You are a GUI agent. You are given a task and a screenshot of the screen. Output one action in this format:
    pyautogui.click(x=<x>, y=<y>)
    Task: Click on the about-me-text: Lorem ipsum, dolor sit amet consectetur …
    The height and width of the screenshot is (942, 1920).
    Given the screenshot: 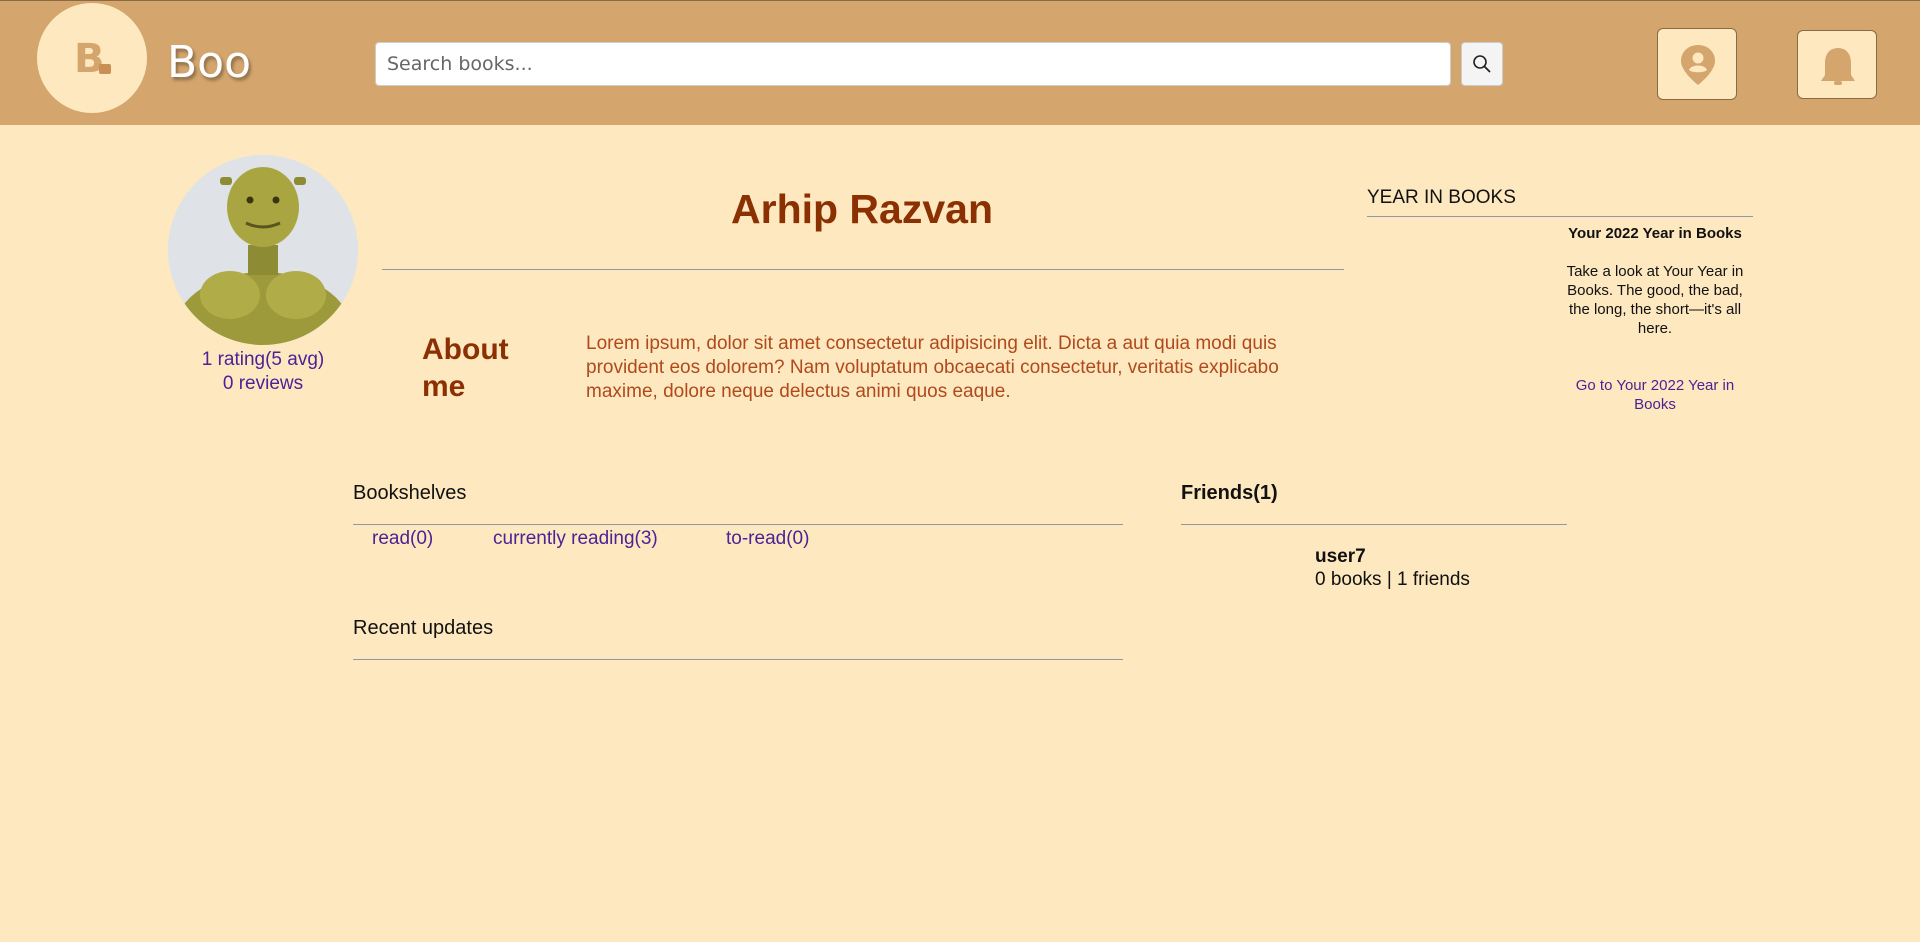 What is the action you would take?
    pyautogui.click(x=932, y=367)
    